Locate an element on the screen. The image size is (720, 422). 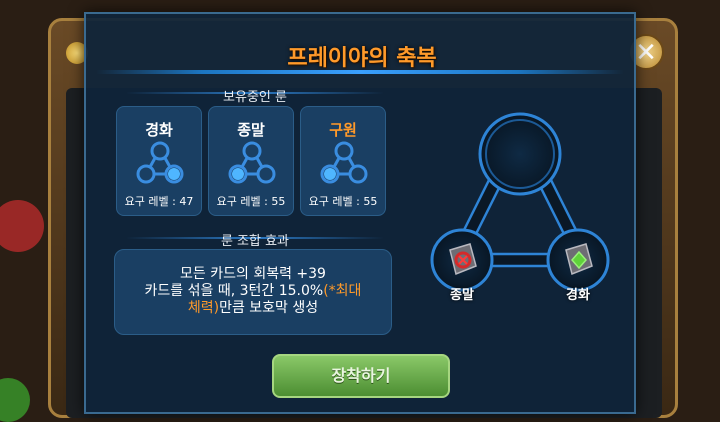
rune-slot-right-icon is located at coordinates (160, 162).